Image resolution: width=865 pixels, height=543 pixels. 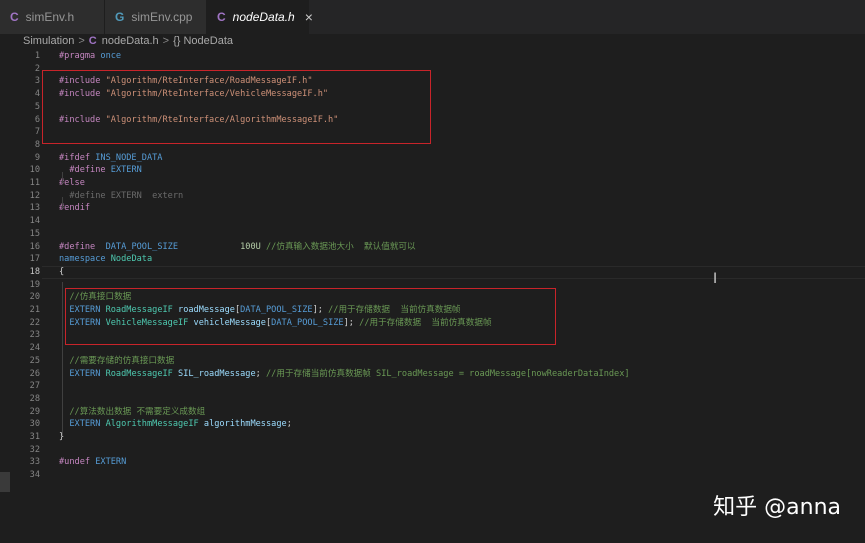 I want to click on line-number: 6, so click(x=37, y=119).